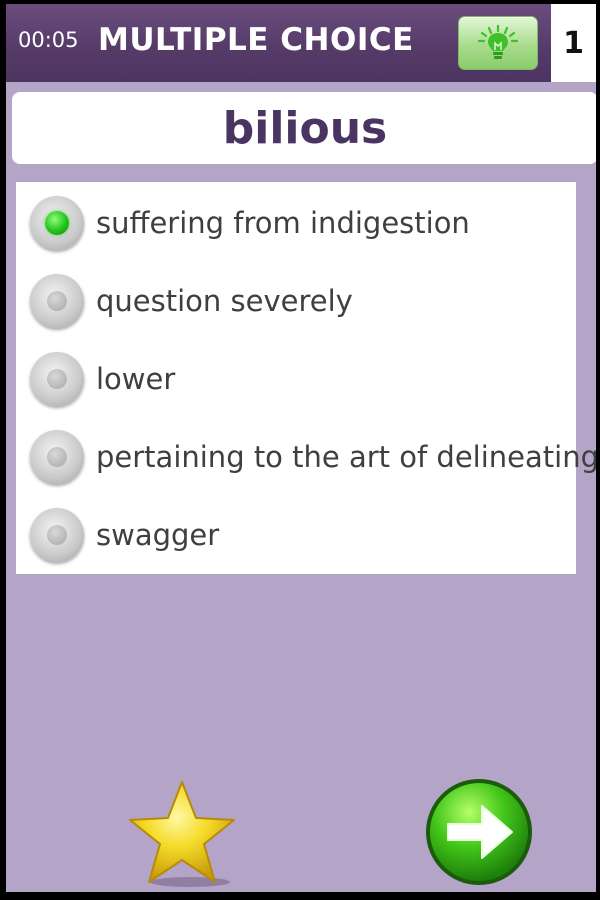 This screenshot has width=600, height=900. I want to click on answer-option-label: lower, so click(136, 379).